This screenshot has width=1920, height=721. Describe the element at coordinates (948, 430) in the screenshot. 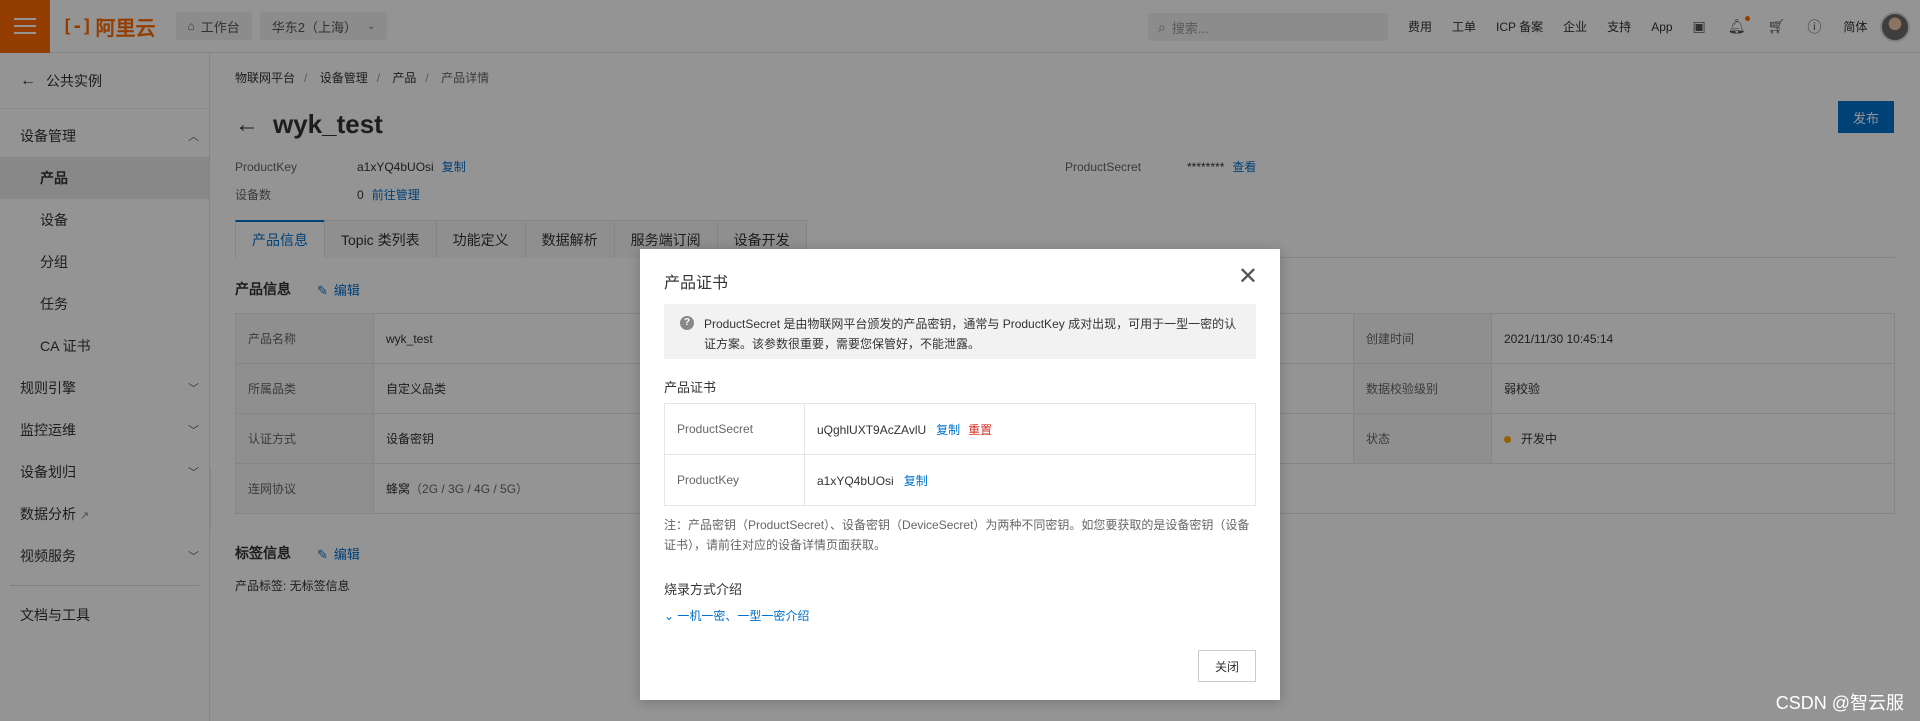

I see `copy-secret-link: 复制` at that location.